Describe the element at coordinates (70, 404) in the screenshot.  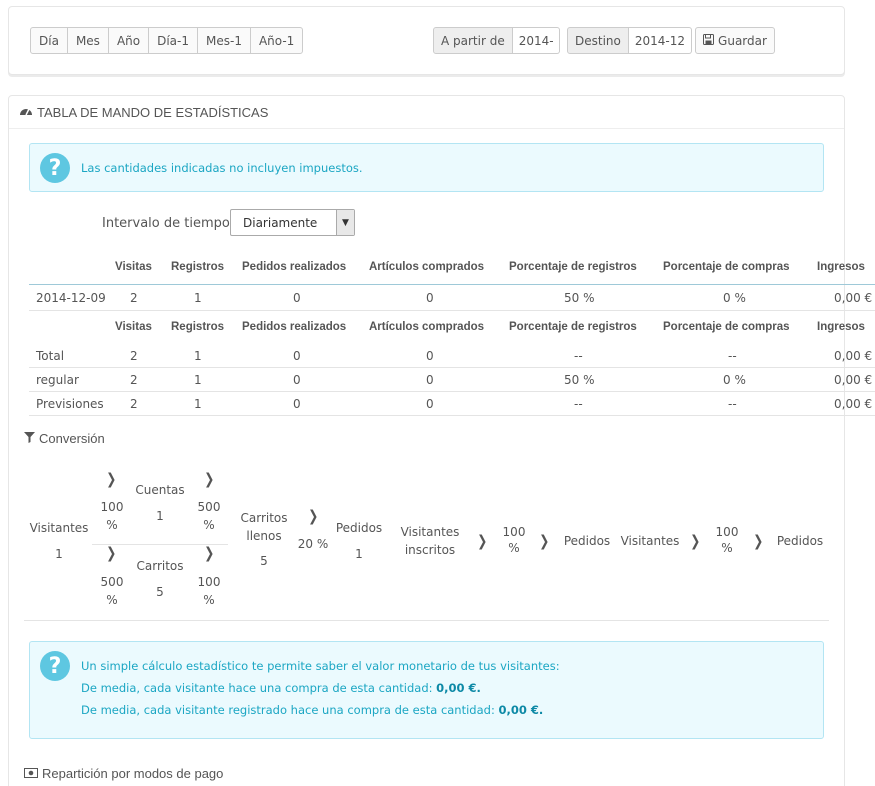
I see `row-label: Previsiones` at that location.